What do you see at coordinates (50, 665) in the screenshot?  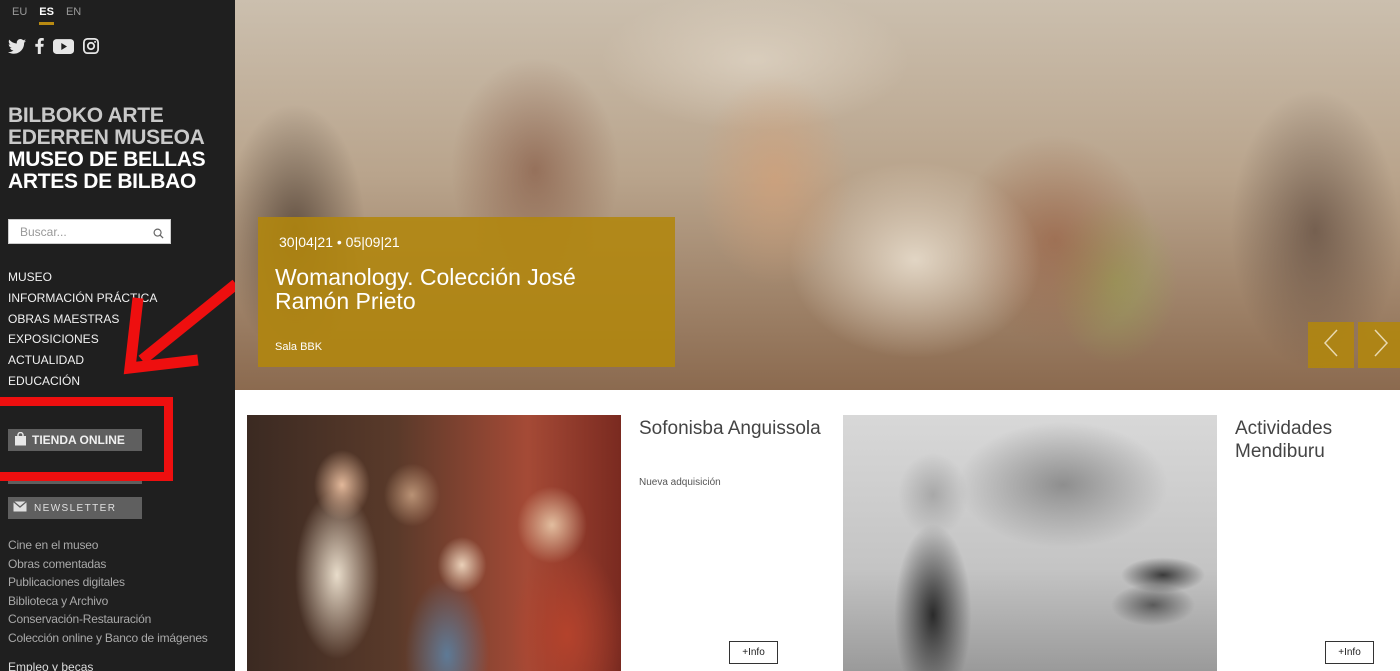 I see `link-empleo: Empleo y becas` at bounding box center [50, 665].